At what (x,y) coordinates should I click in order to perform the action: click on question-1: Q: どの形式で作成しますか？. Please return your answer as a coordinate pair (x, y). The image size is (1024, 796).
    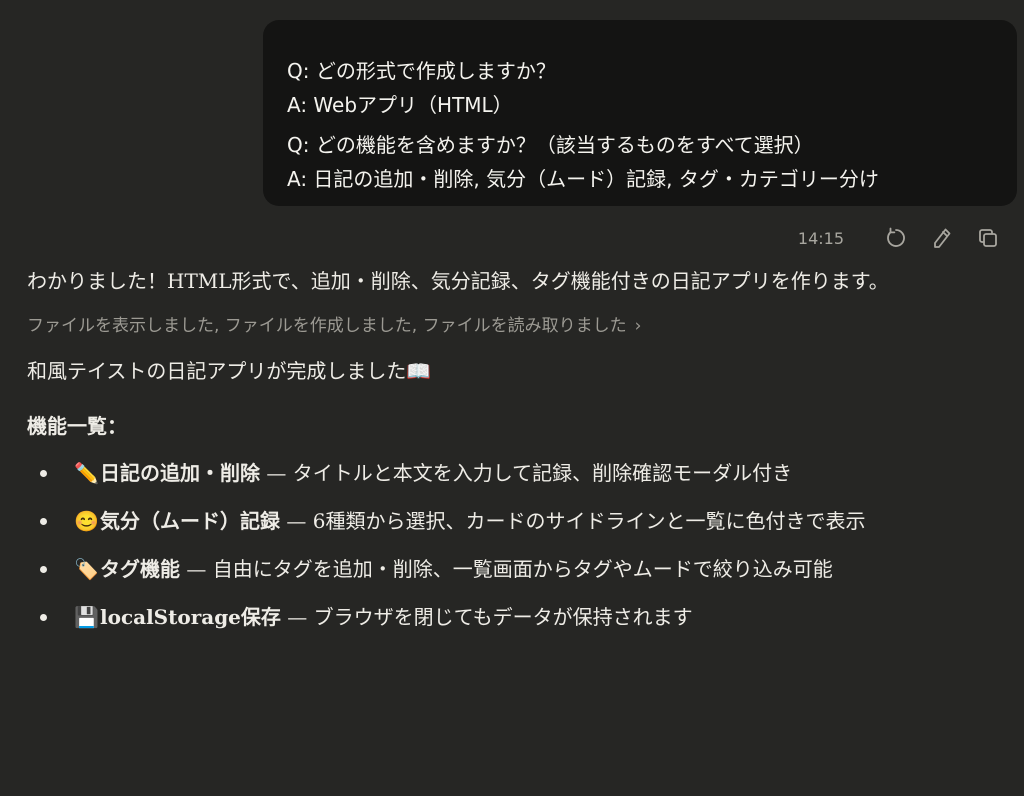
    Looking at the image, I should click on (421, 71).